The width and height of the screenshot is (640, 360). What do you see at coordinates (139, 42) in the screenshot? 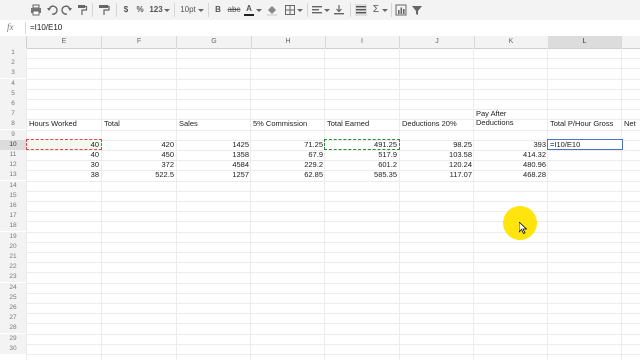
I see `column-header-f: F` at bounding box center [139, 42].